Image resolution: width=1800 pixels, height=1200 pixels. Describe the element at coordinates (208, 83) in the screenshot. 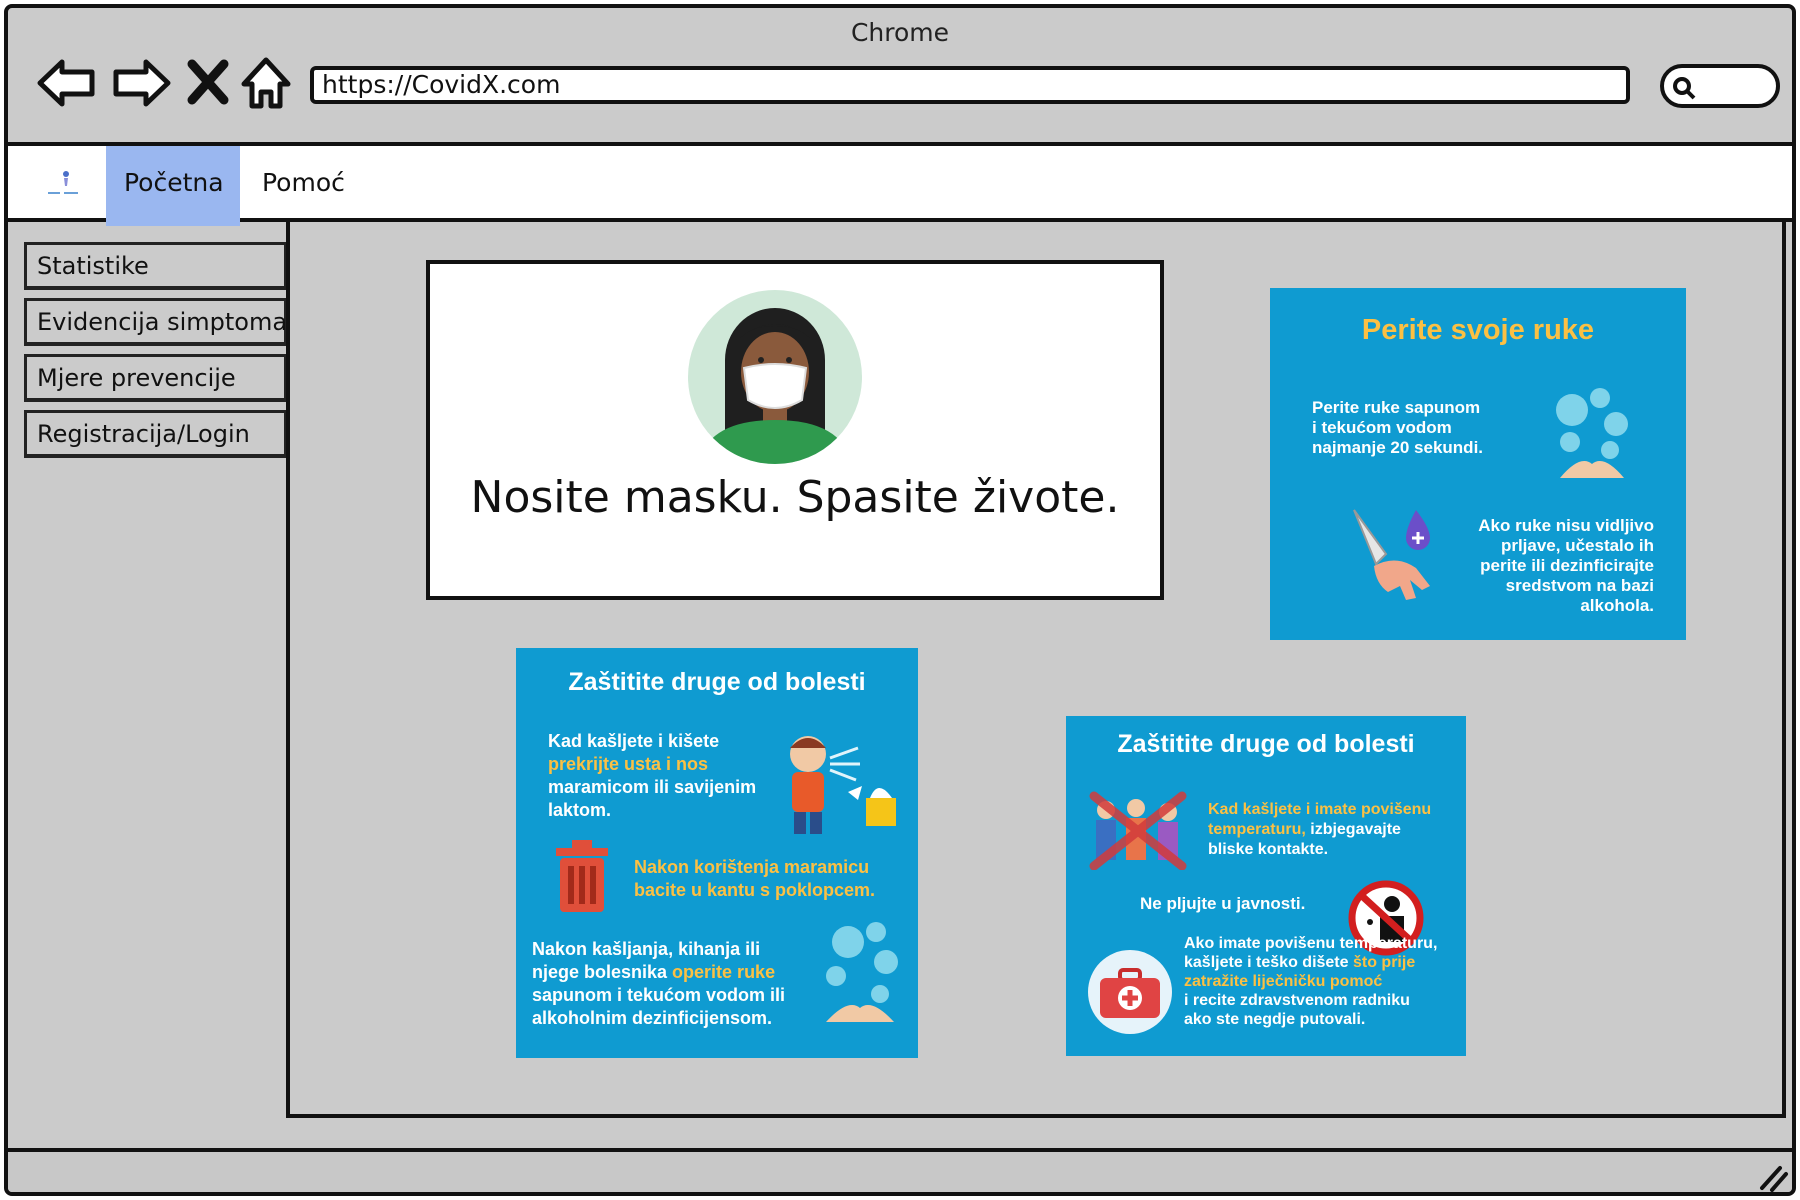

I see `close-icon` at that location.